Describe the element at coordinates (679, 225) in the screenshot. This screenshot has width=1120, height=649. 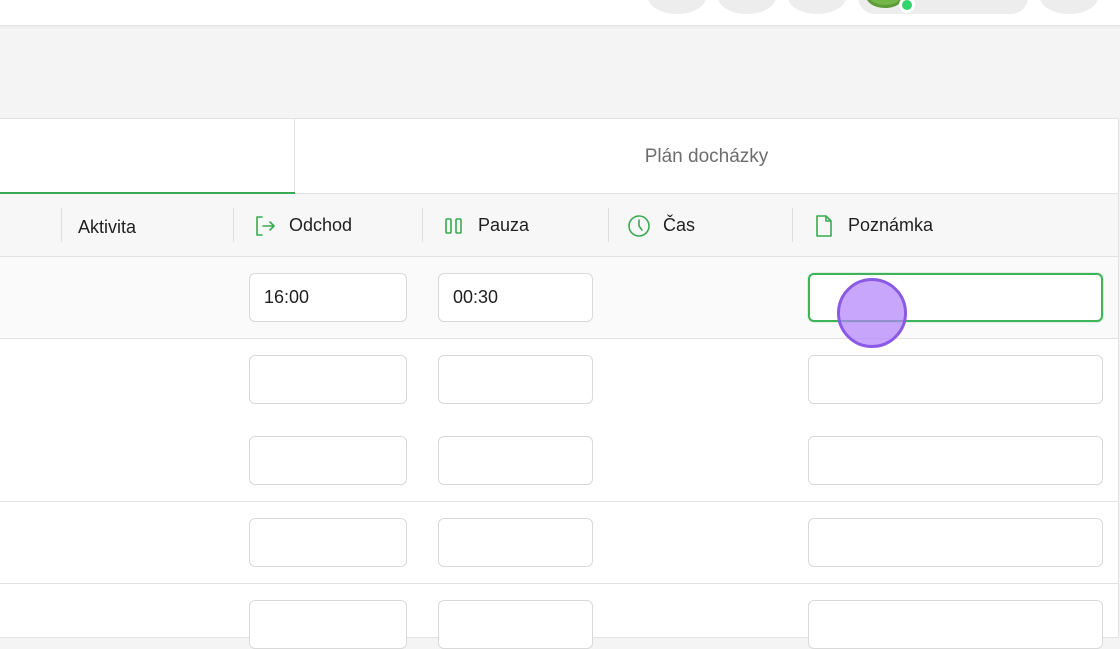
I see `column-header-label: Čas` at that location.